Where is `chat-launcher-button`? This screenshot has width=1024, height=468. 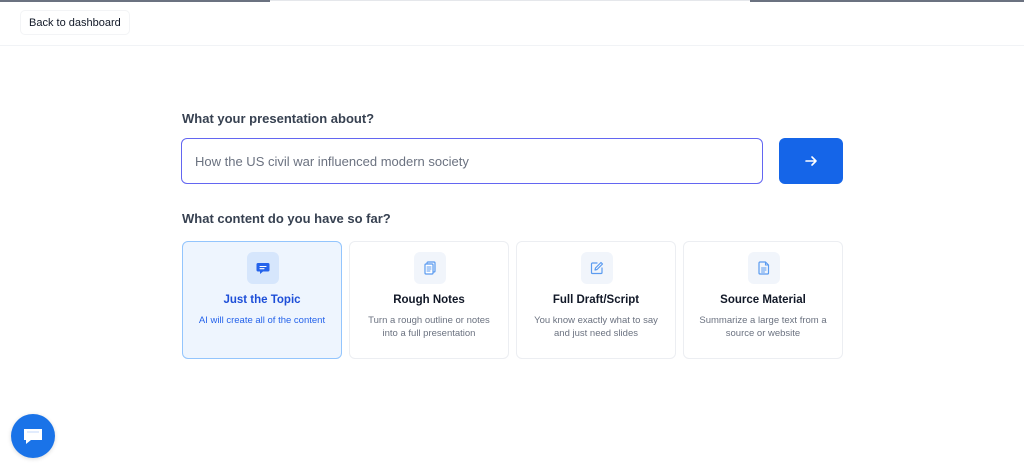
chat-launcher-button is located at coordinates (33, 436).